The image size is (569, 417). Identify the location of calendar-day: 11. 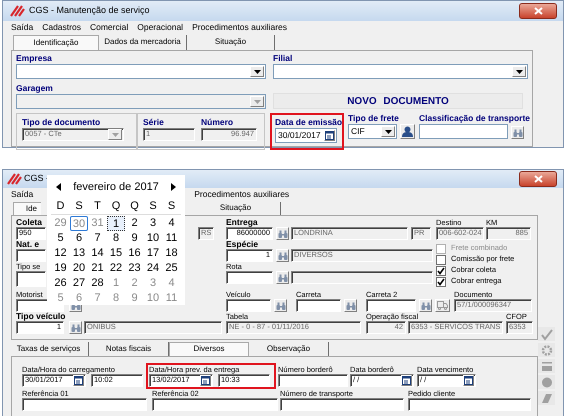
(171, 238).